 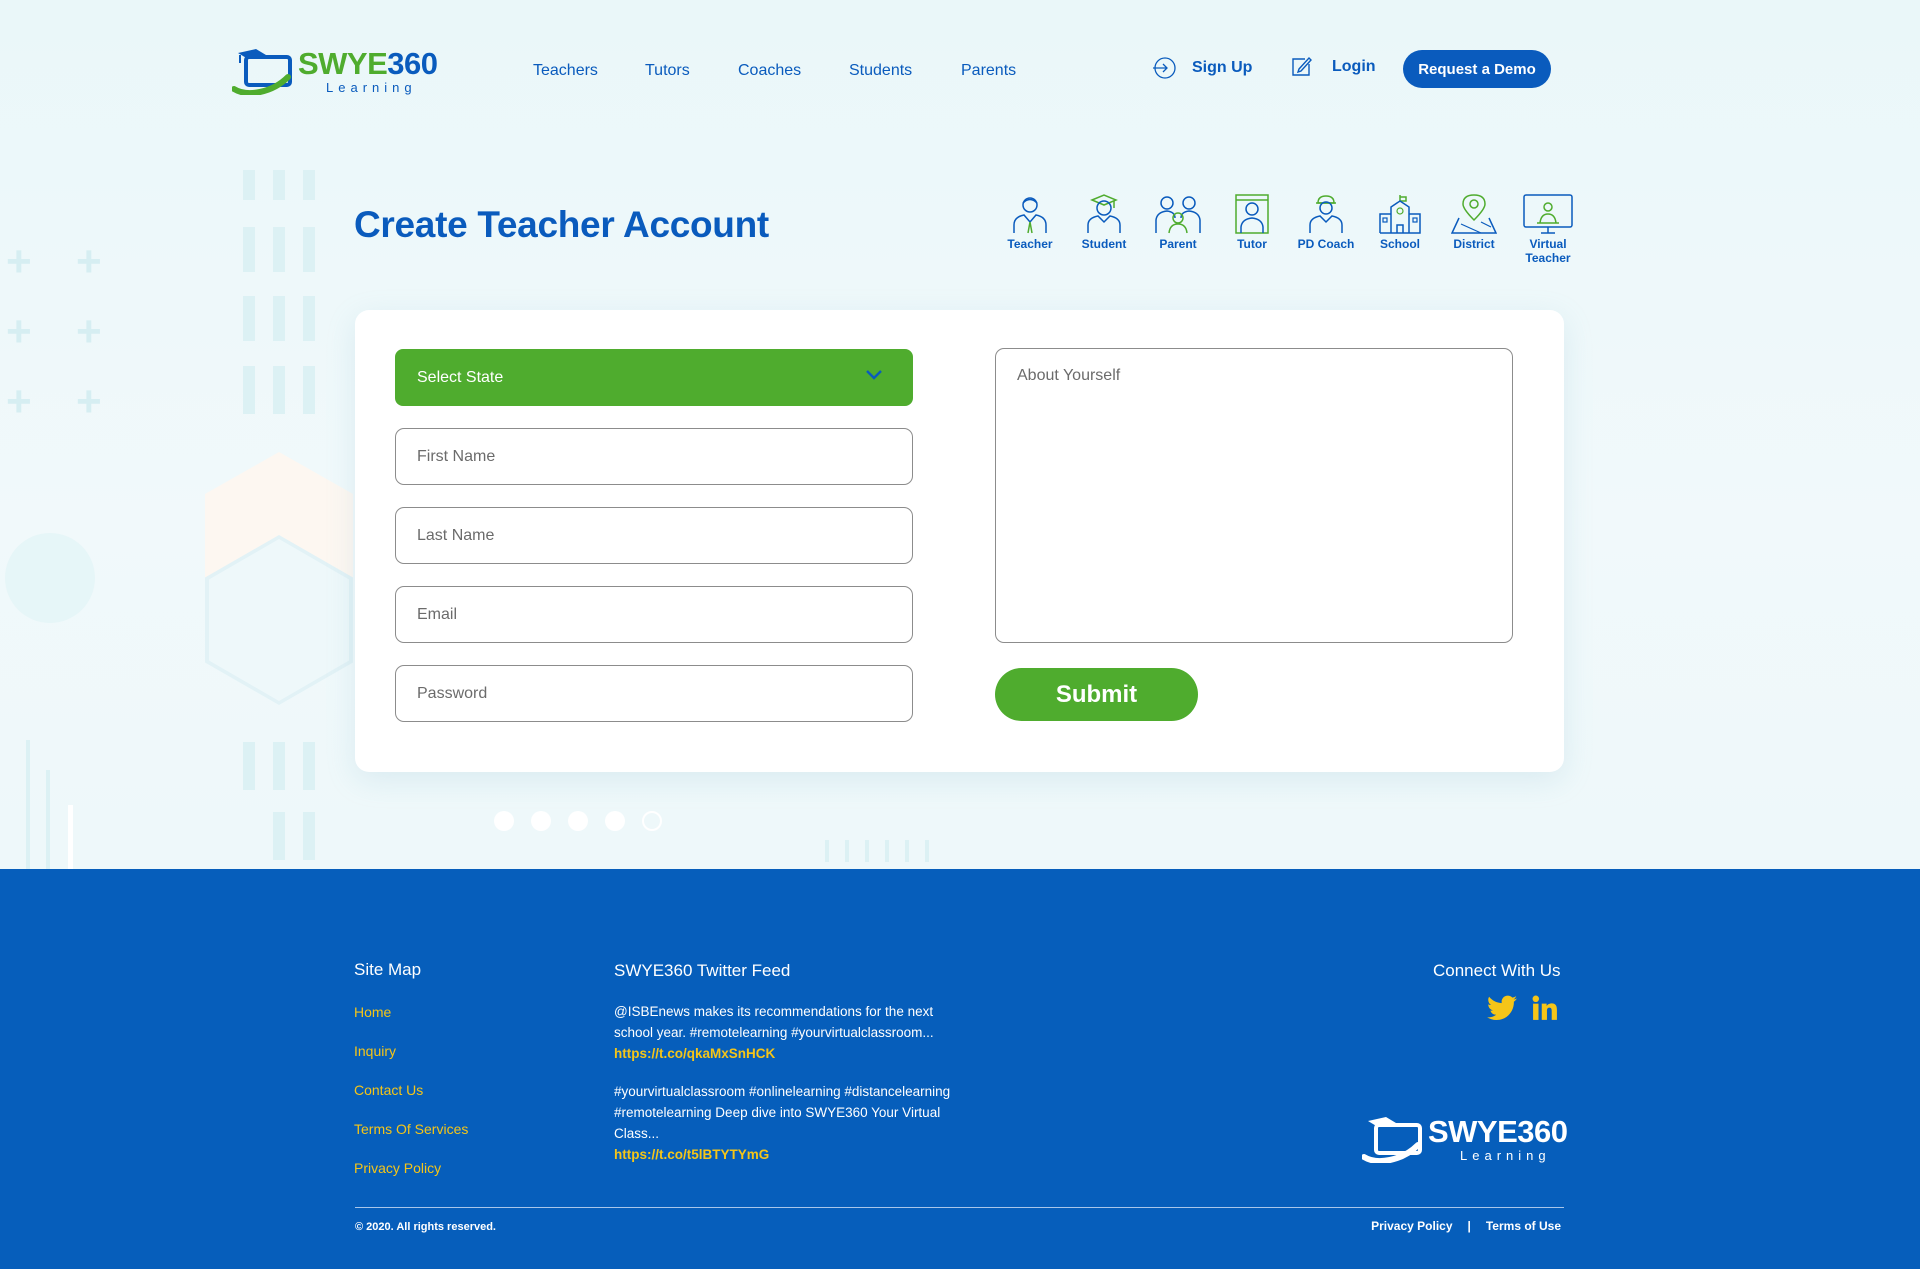 What do you see at coordinates (1497, 970) in the screenshot?
I see `connect-title: Connect With Us` at bounding box center [1497, 970].